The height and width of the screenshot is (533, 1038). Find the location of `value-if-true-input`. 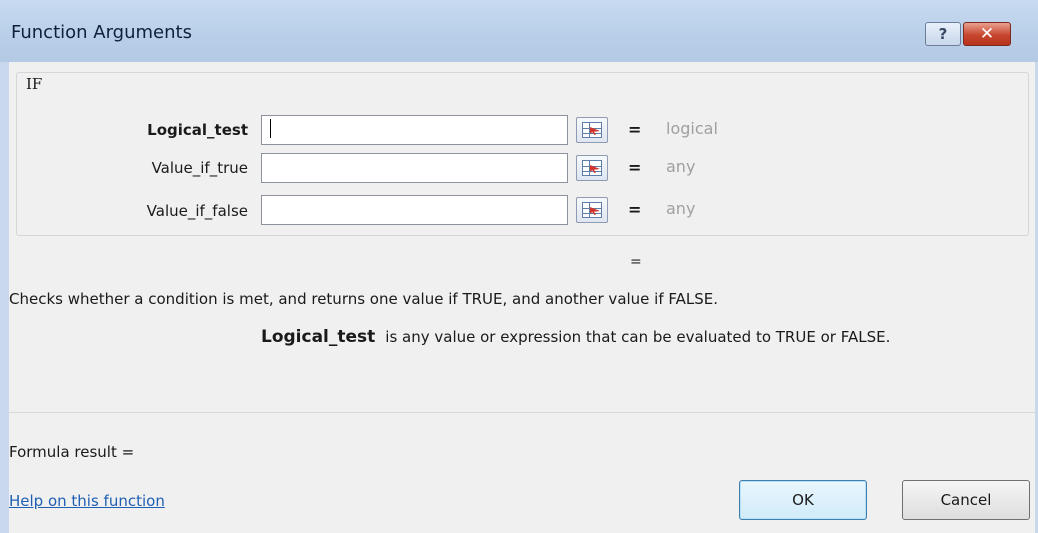

value-if-true-input is located at coordinates (414, 168).